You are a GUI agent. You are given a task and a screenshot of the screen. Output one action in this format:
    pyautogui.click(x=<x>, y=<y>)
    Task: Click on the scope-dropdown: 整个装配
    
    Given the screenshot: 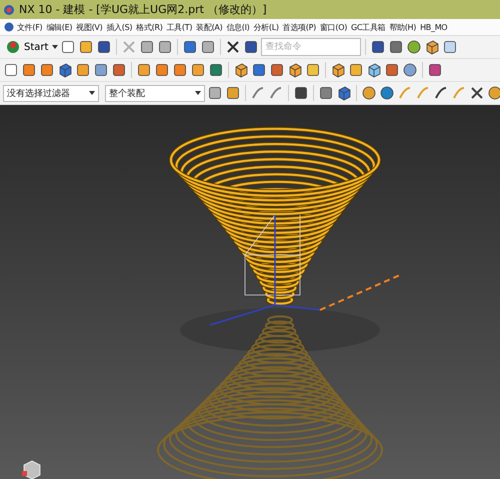 What is the action you would take?
    pyautogui.click(x=155, y=93)
    